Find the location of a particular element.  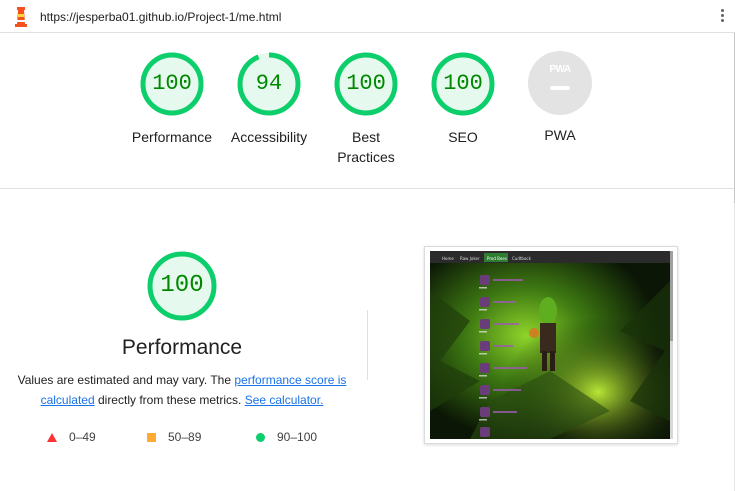

gauge-pwa: PWA PWA is located at coordinates (560, 98).